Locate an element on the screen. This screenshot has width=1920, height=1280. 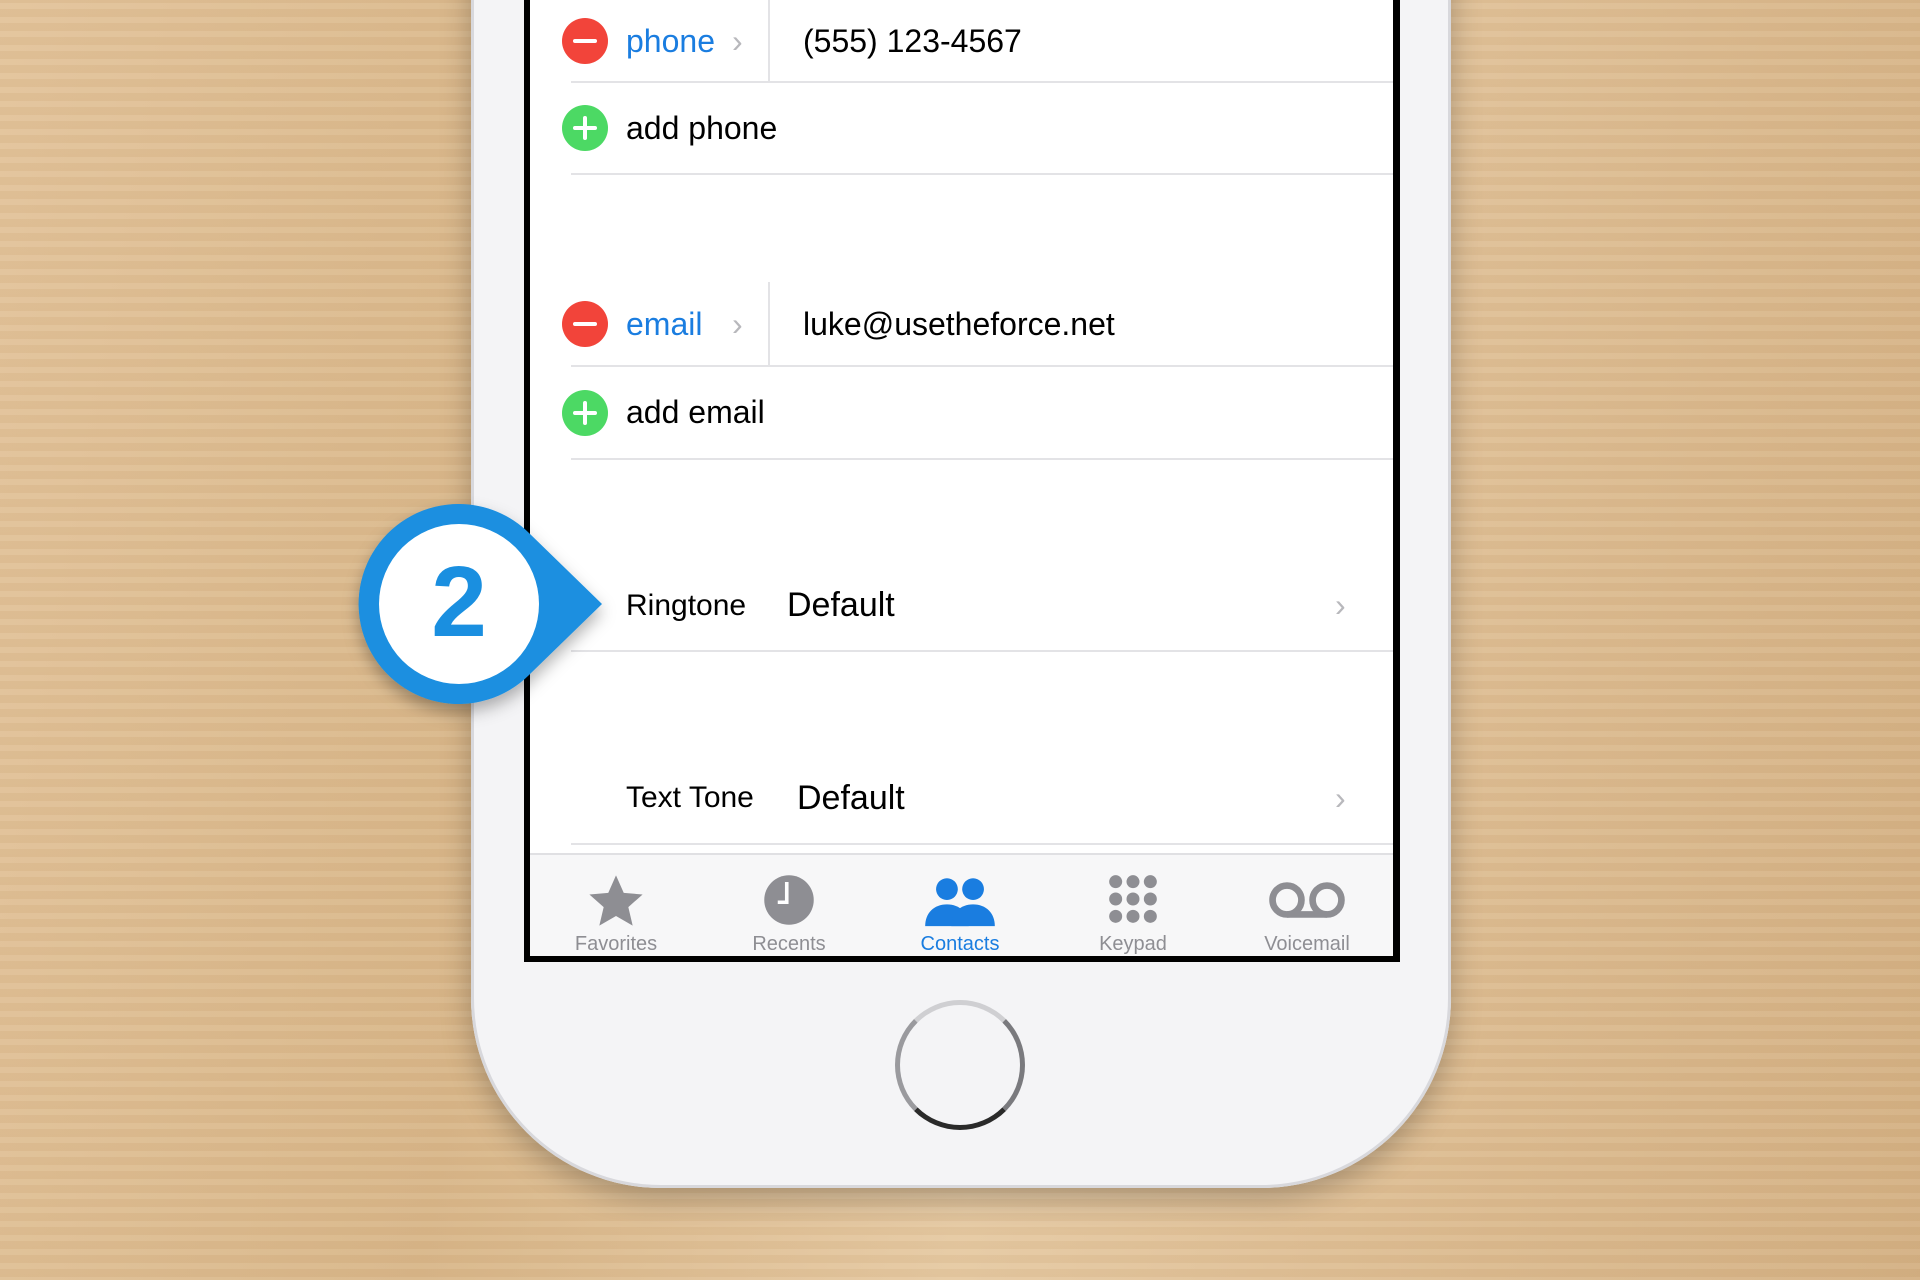
ringtone-value: Default is located at coordinates (841, 605).